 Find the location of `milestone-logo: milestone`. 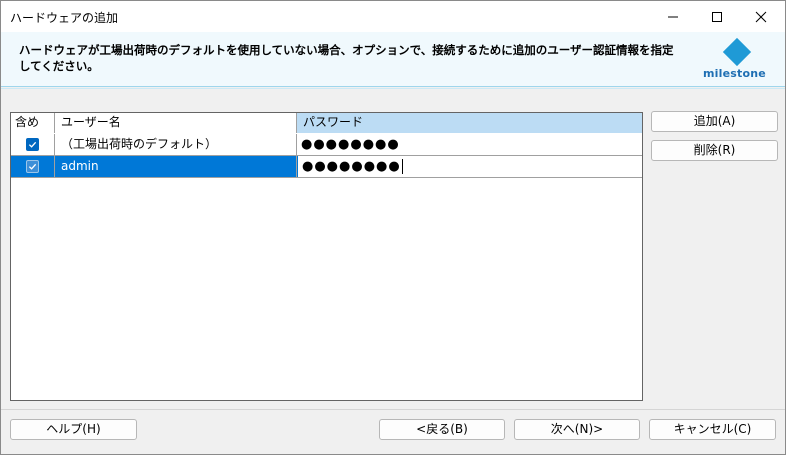

milestone-logo: milestone is located at coordinates (734, 60).